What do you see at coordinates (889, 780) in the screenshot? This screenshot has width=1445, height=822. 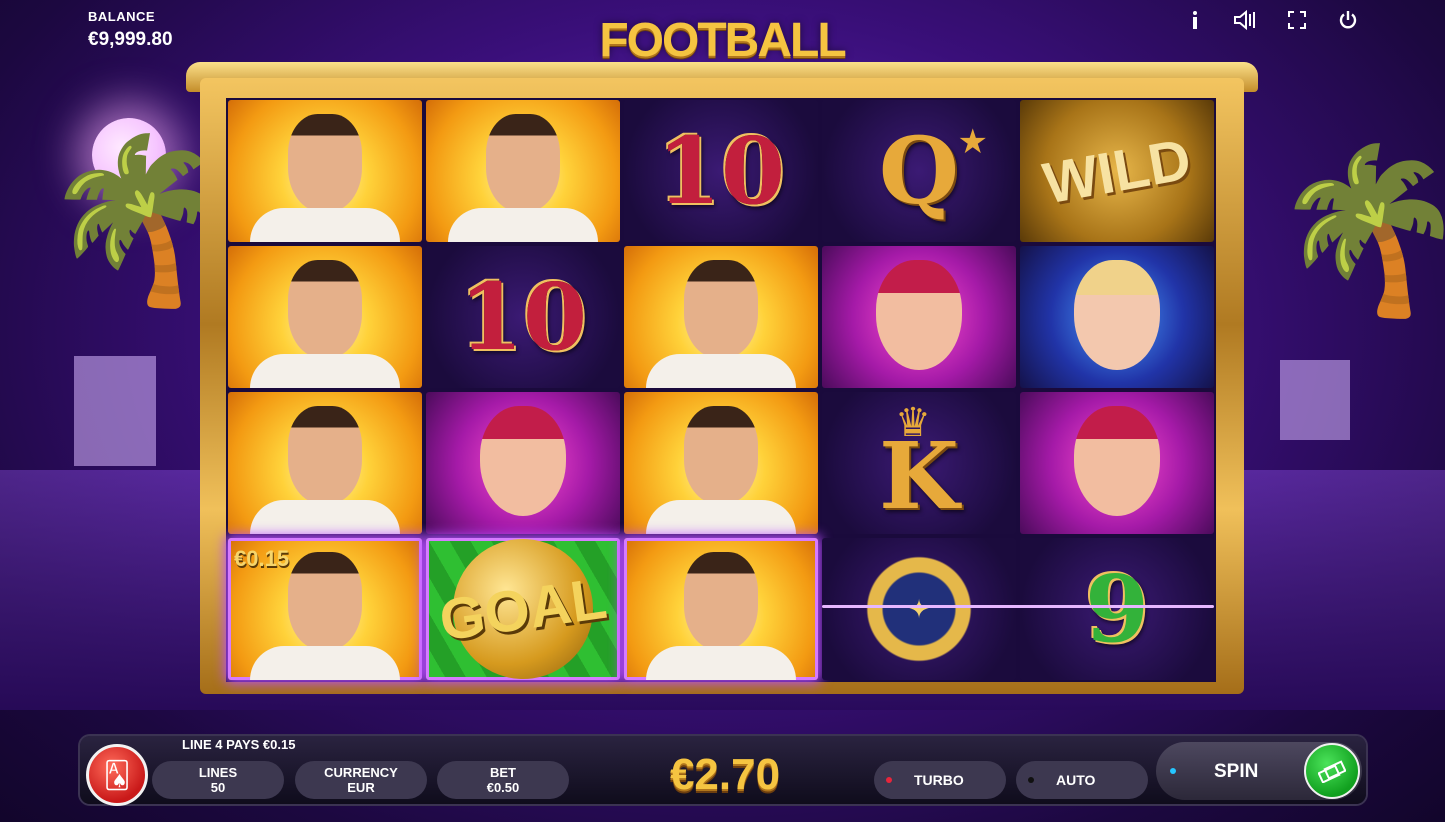 I see `turbo-indicator-dot` at bounding box center [889, 780].